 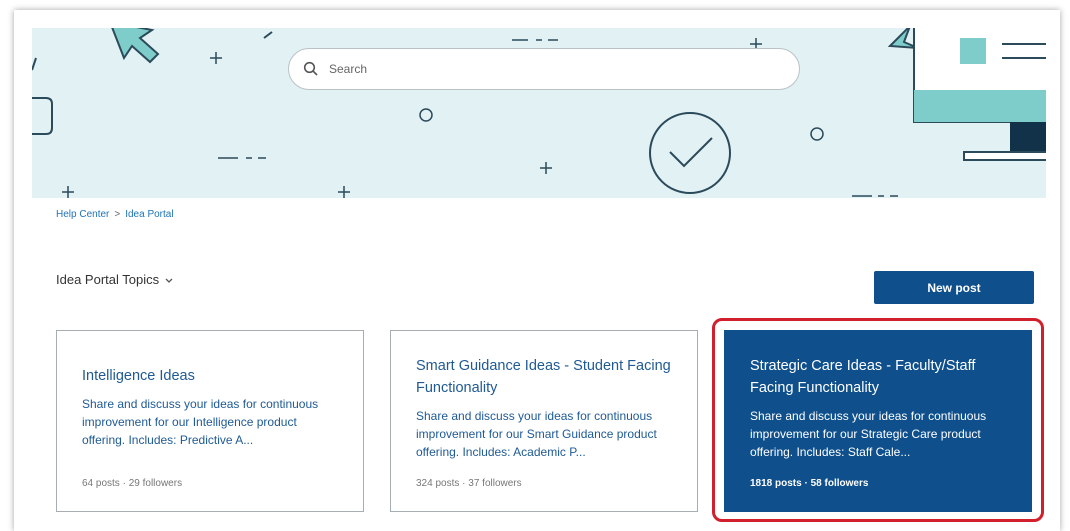 What do you see at coordinates (135, 46) in the screenshot?
I see `cursor-arrow-icon` at bounding box center [135, 46].